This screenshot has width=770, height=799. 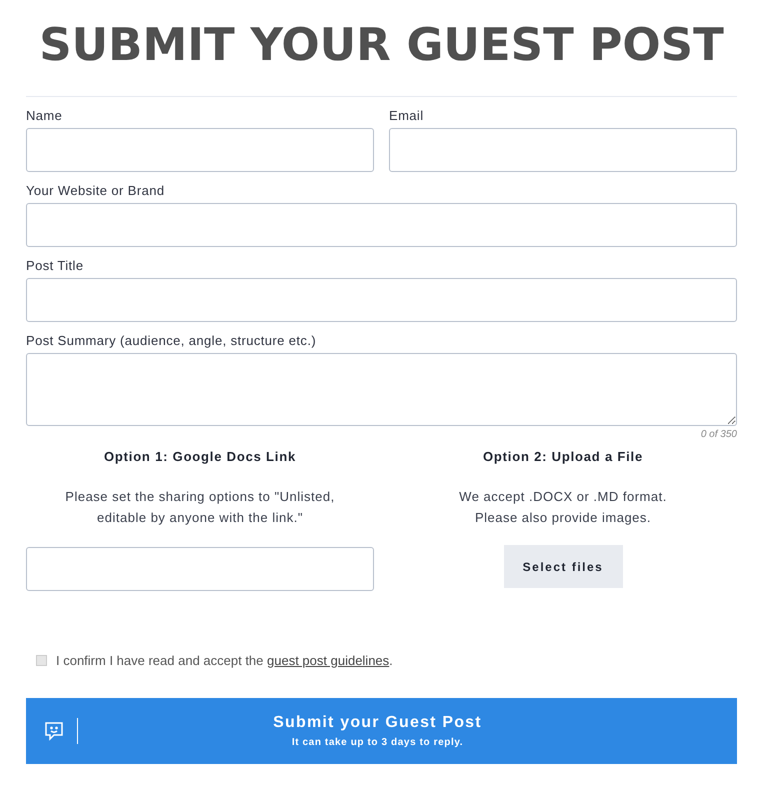 I want to click on option-description: We accept .DOCX or .MD format. Please also provide images., so click(x=563, y=507).